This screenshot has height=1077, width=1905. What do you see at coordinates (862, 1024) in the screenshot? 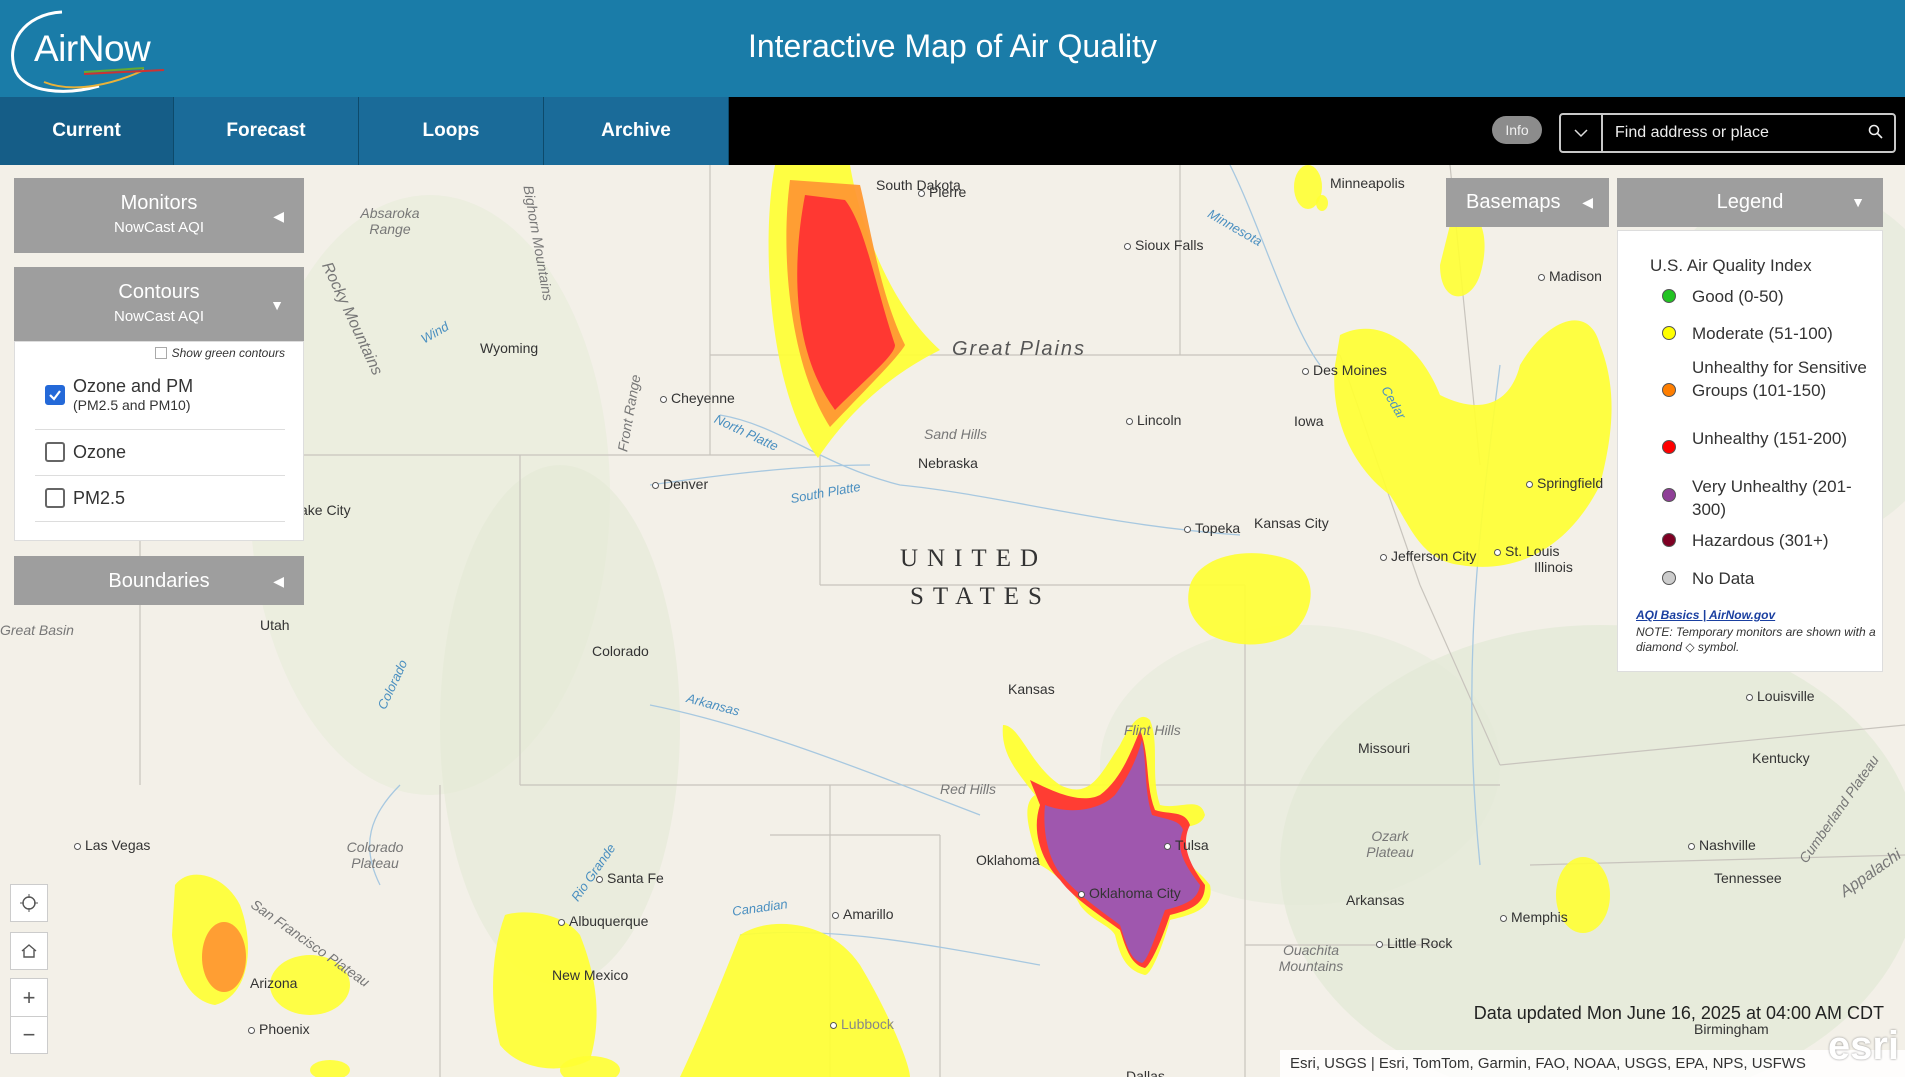
I see `map-label-city: Lubbock` at bounding box center [862, 1024].